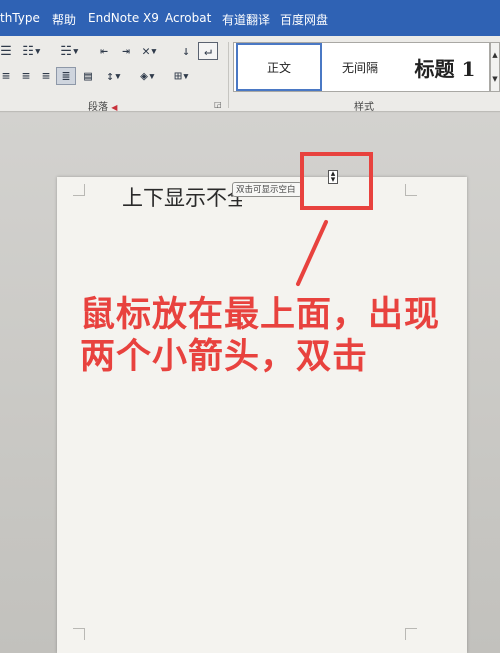  What do you see at coordinates (150, 51) in the screenshot?
I see `chinese-layout-icon: ✕▾` at bounding box center [150, 51].